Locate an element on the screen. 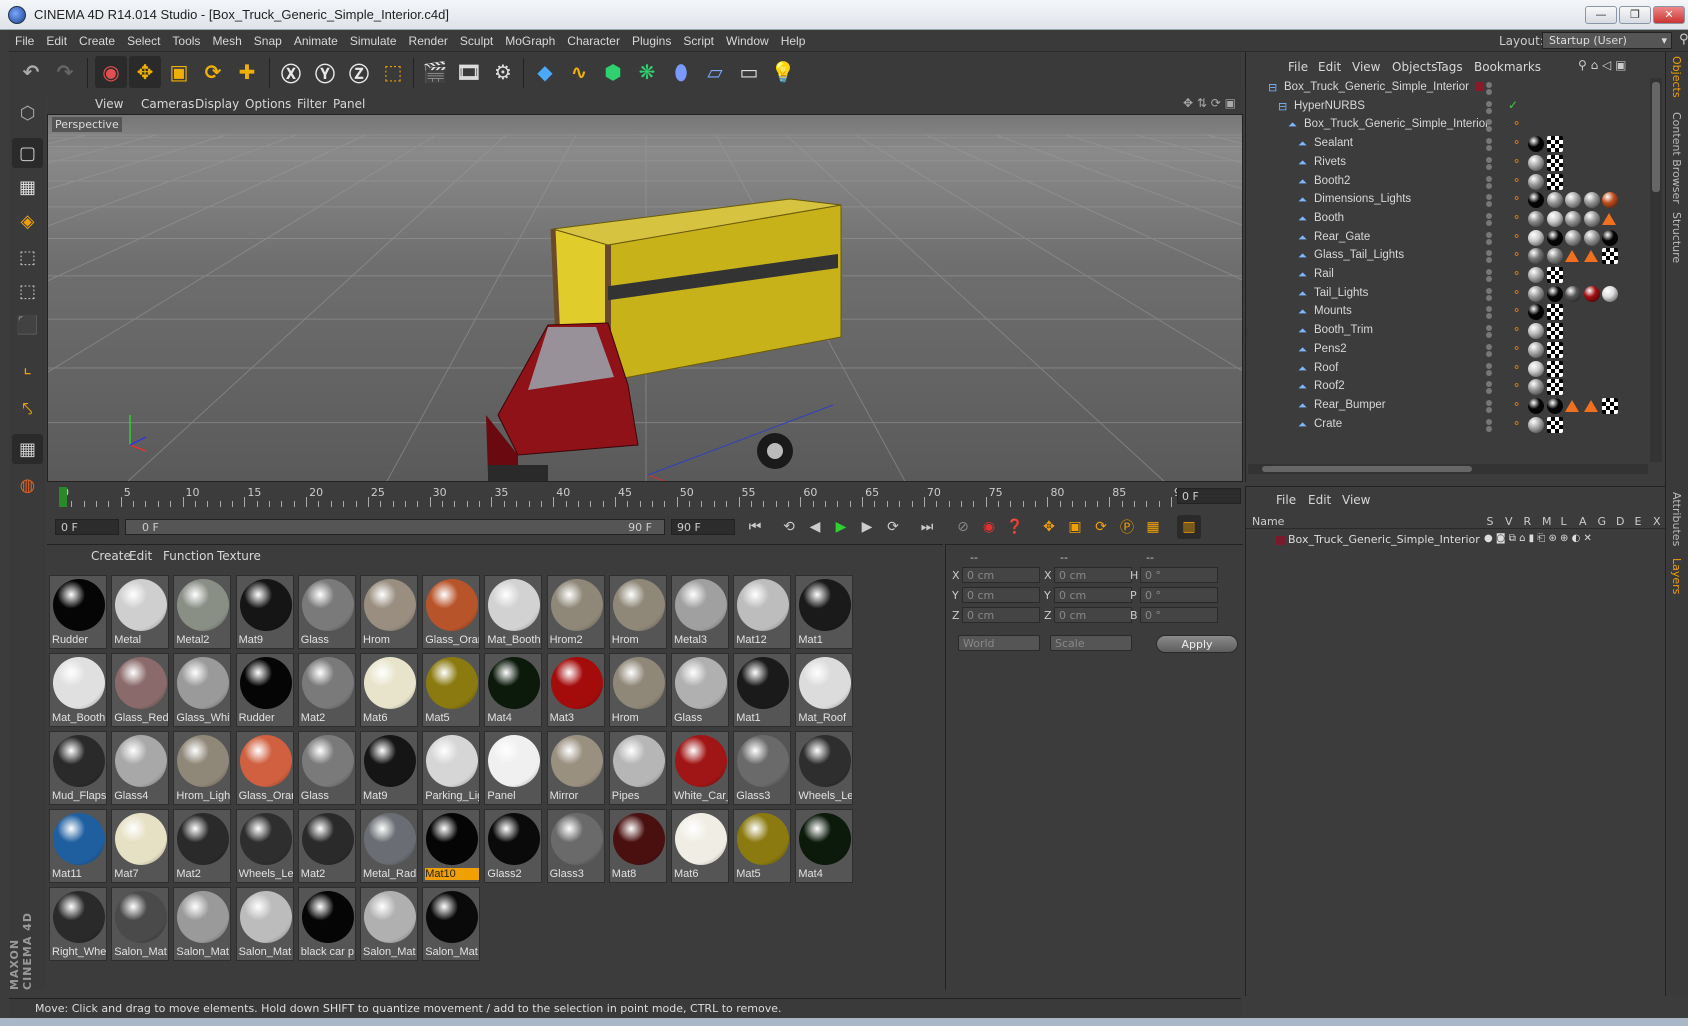 Image resolution: width=1688 pixels, height=1026 pixels. tweak-icon: ⤣ is located at coordinates (27, 409).